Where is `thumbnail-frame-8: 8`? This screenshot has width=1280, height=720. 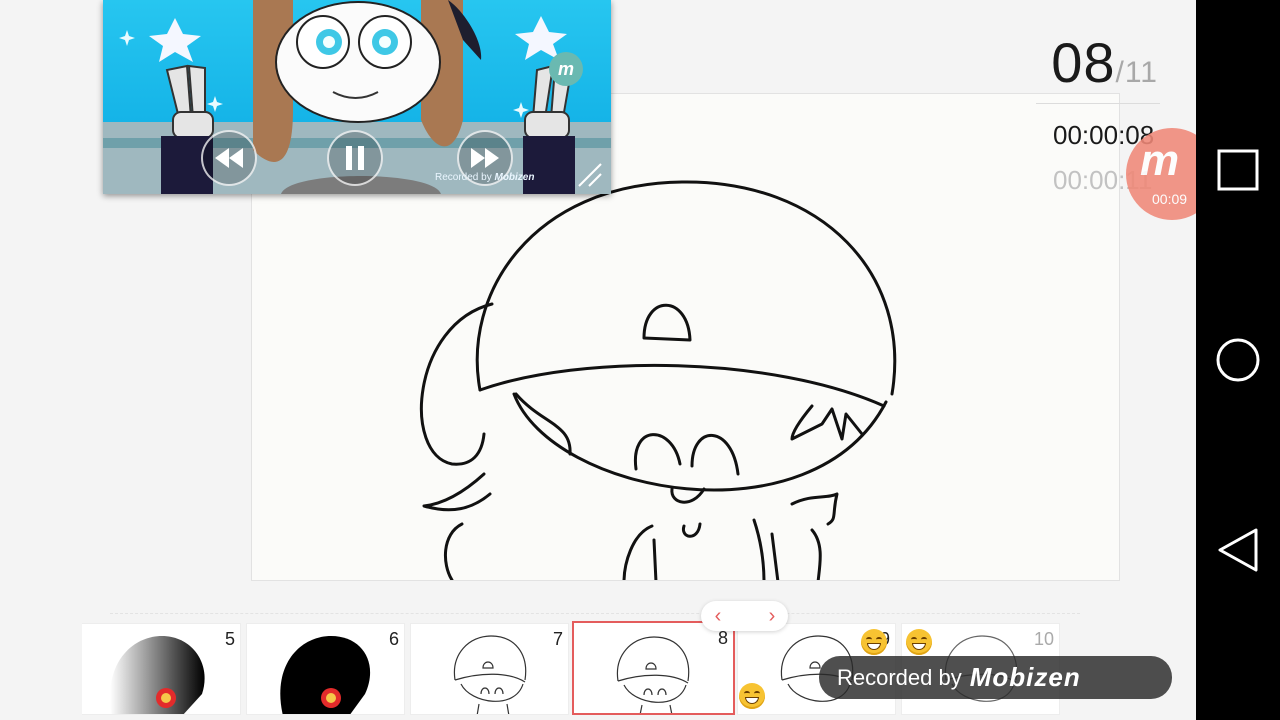 thumbnail-frame-8: 8 is located at coordinates (653, 668).